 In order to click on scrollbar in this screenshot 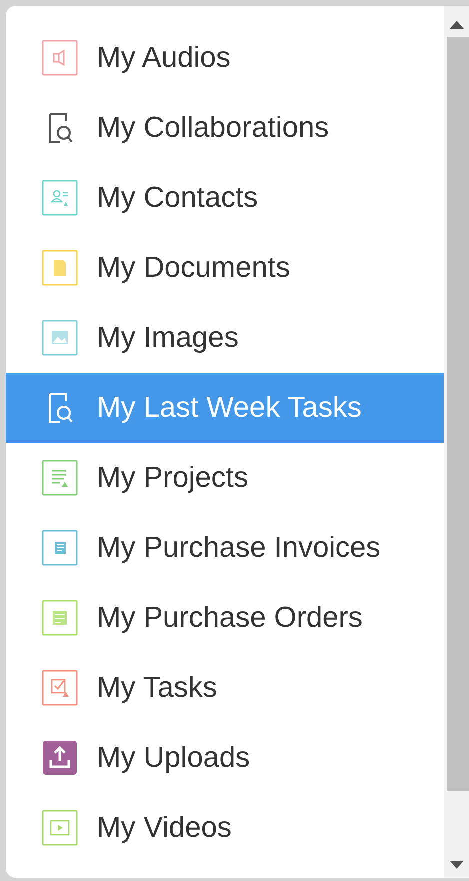, I will do `click(456, 442)`.